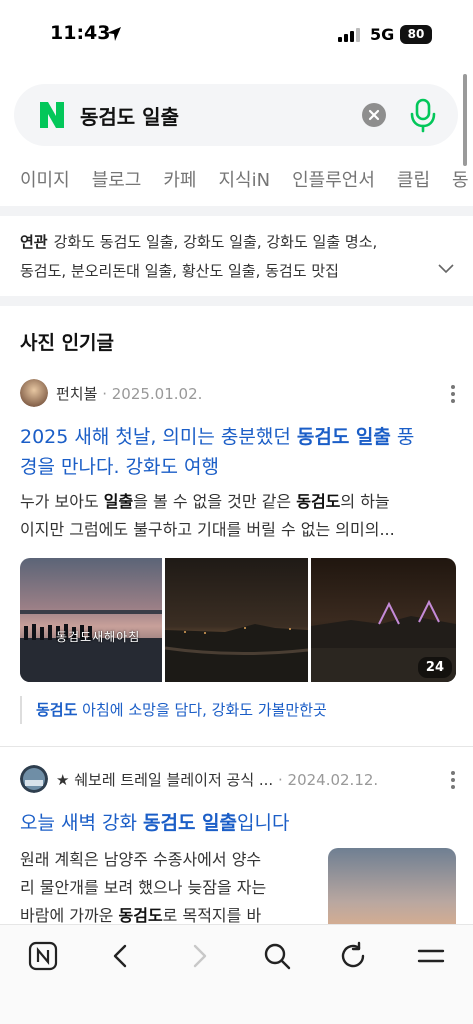  What do you see at coordinates (277, 956) in the screenshot?
I see `search-icon` at bounding box center [277, 956].